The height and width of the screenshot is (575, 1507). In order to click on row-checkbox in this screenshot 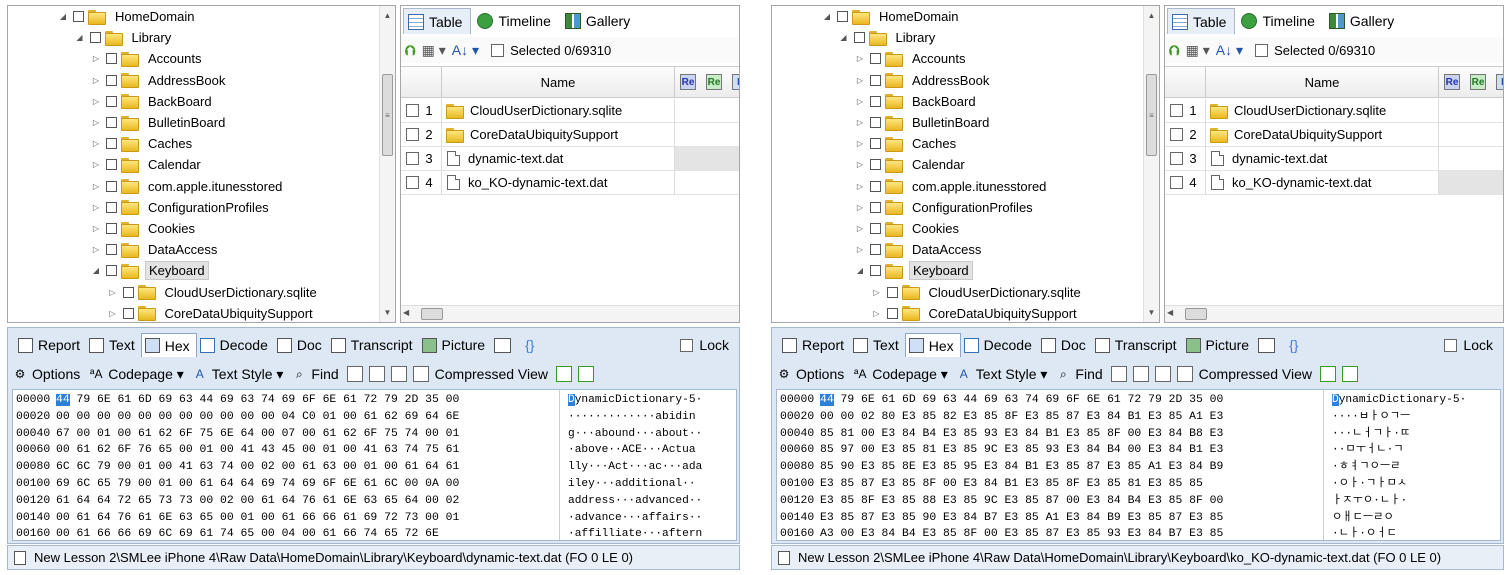, I will do `click(412, 182)`.